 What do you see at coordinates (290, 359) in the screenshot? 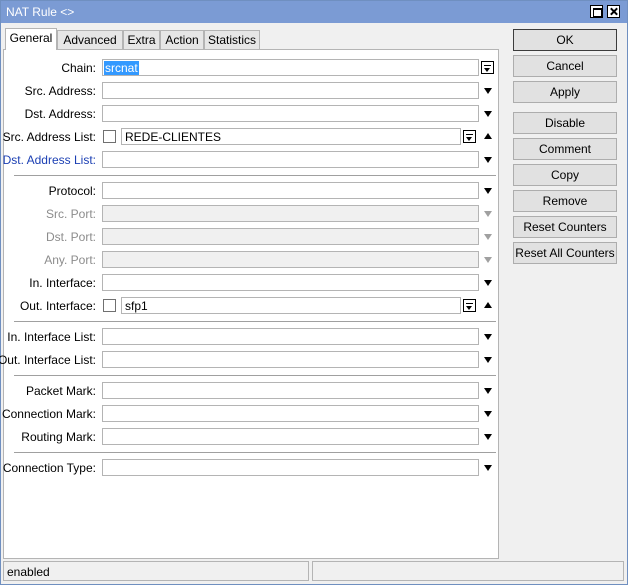
I see `out-interface-list-field` at bounding box center [290, 359].